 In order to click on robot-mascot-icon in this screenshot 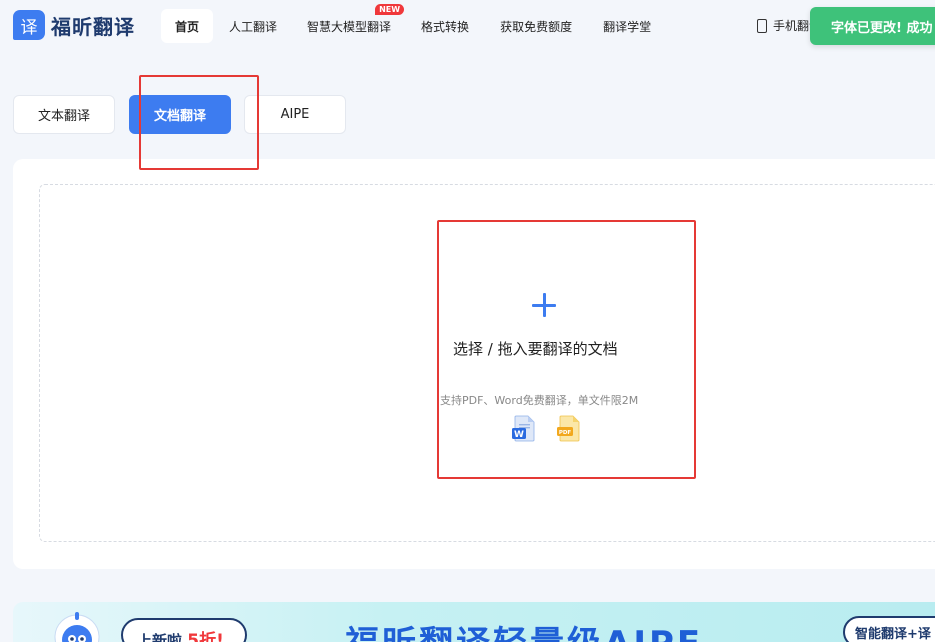, I will do `click(77, 627)`.